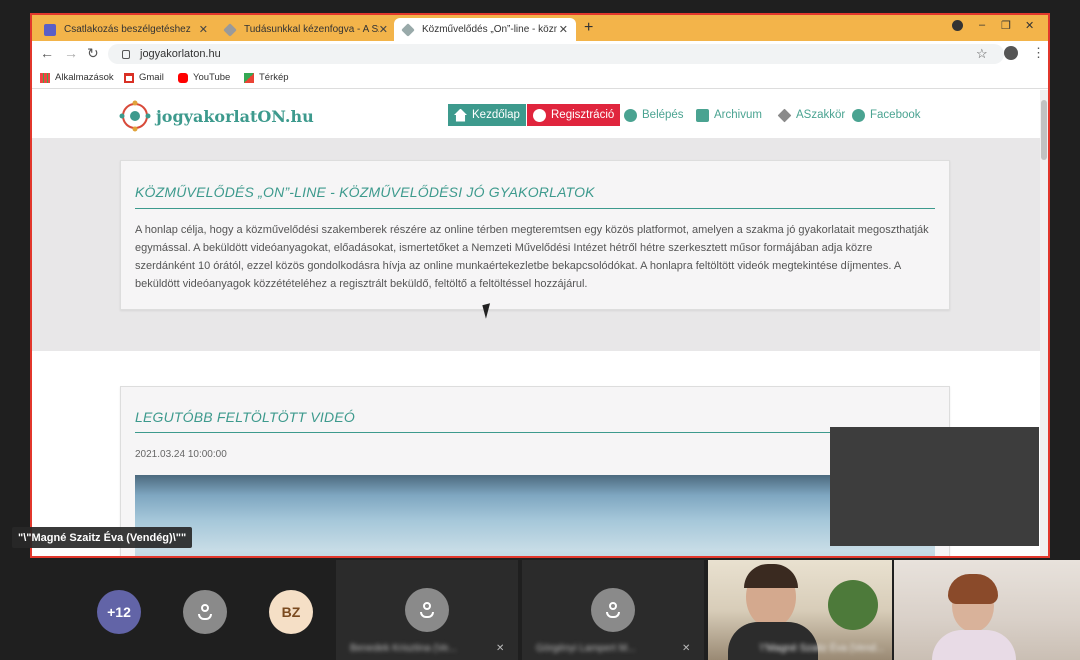 The height and width of the screenshot is (660, 1080). Describe the element at coordinates (630, 115) in the screenshot. I see `user-circle-icon` at that location.